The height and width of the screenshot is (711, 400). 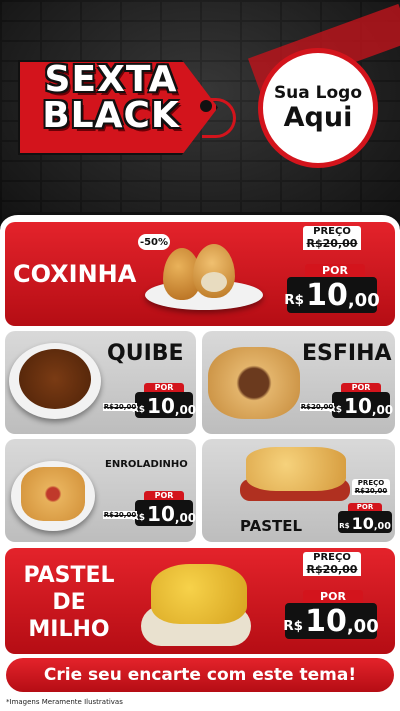 I want to click on cta-banner: Crie seu encarte com este tema!, so click(x=200, y=675).